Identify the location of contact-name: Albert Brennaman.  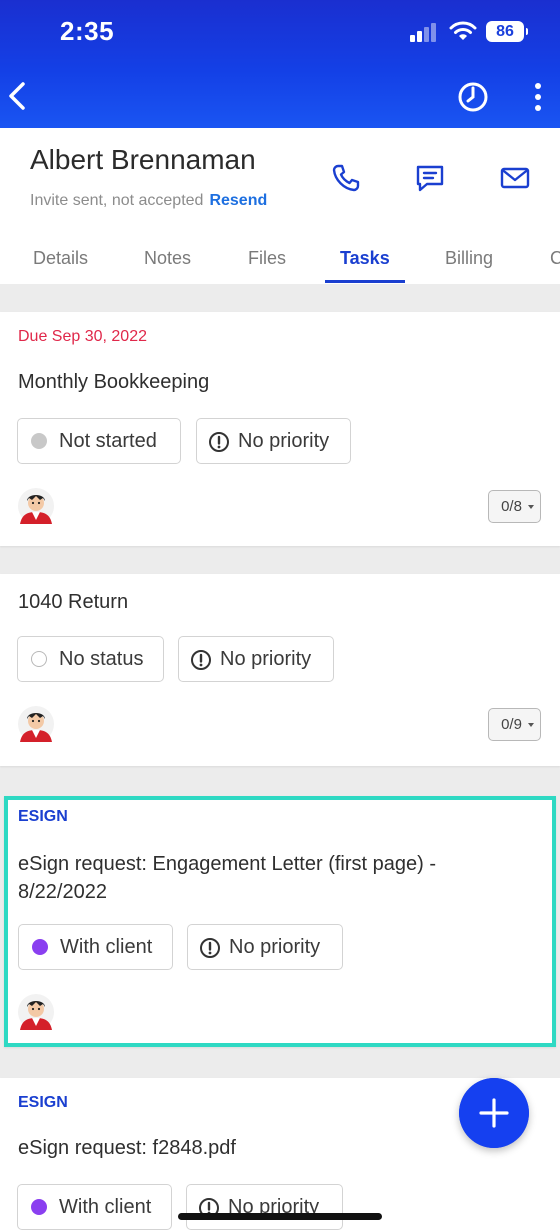
(143, 159).